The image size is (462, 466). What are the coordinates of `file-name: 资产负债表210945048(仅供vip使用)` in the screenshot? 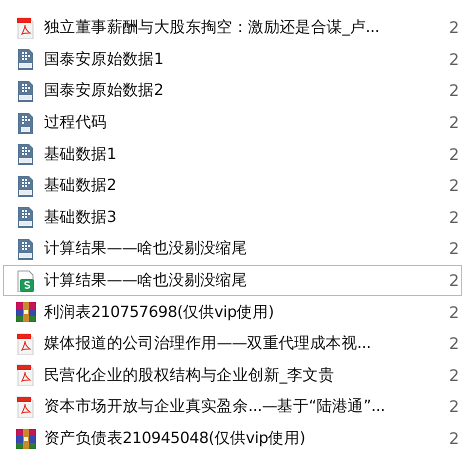 It's located at (239, 439).